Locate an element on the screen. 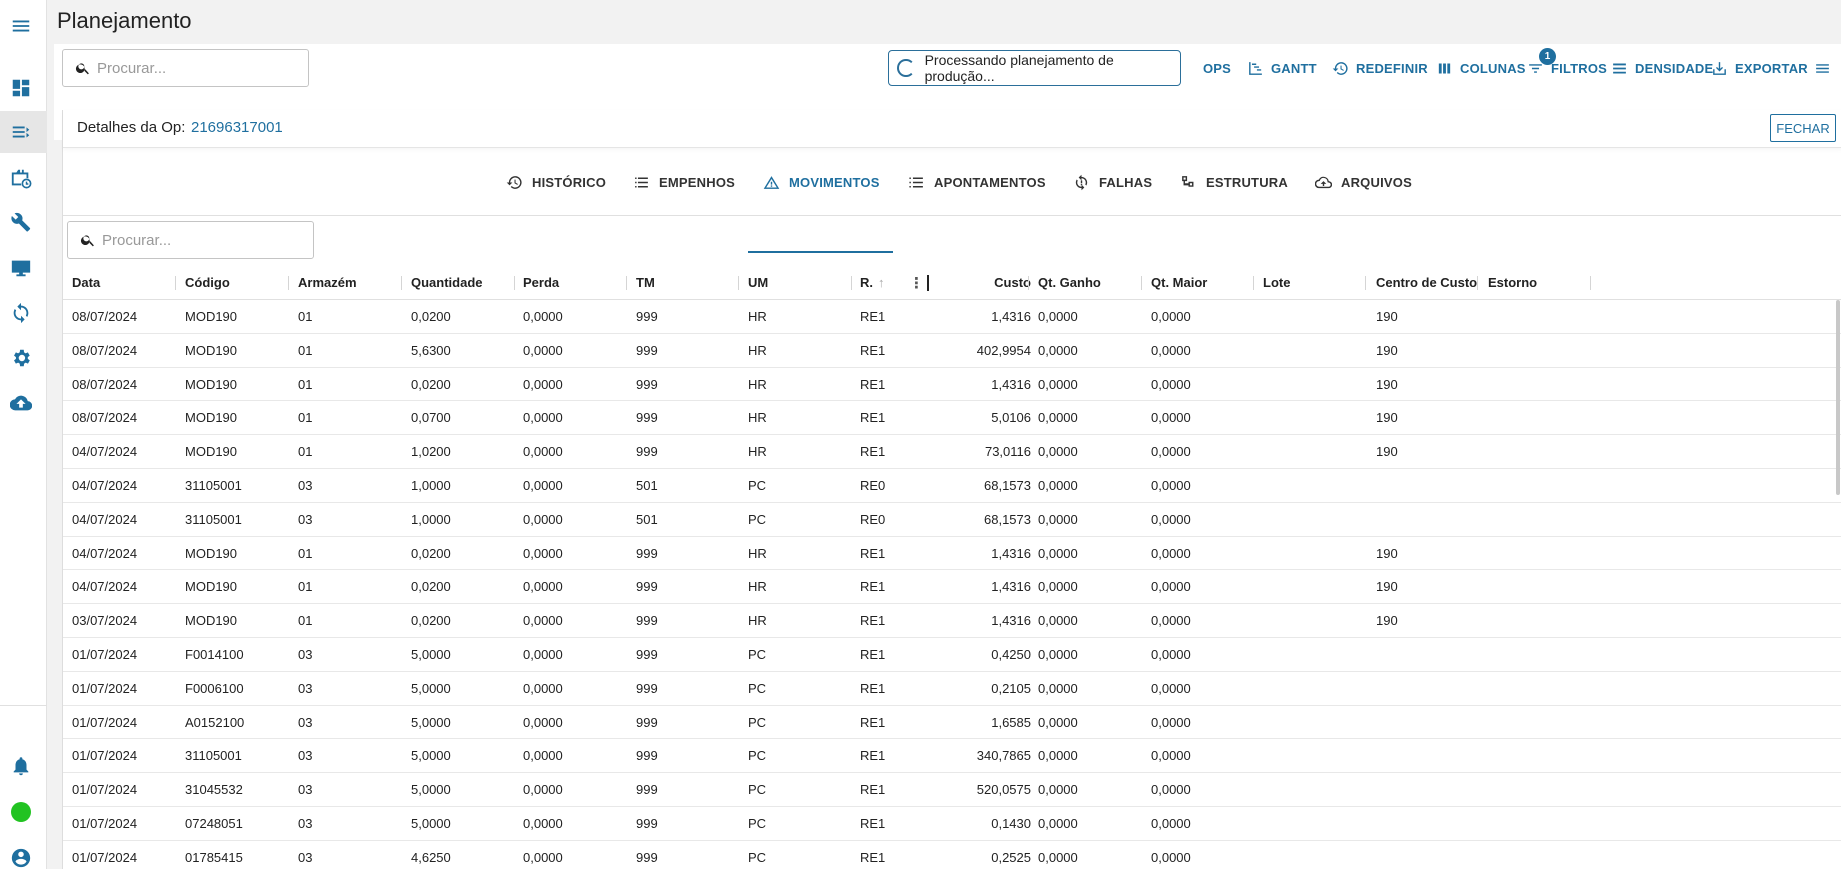  column-header: UM is located at coordinates (803, 282).